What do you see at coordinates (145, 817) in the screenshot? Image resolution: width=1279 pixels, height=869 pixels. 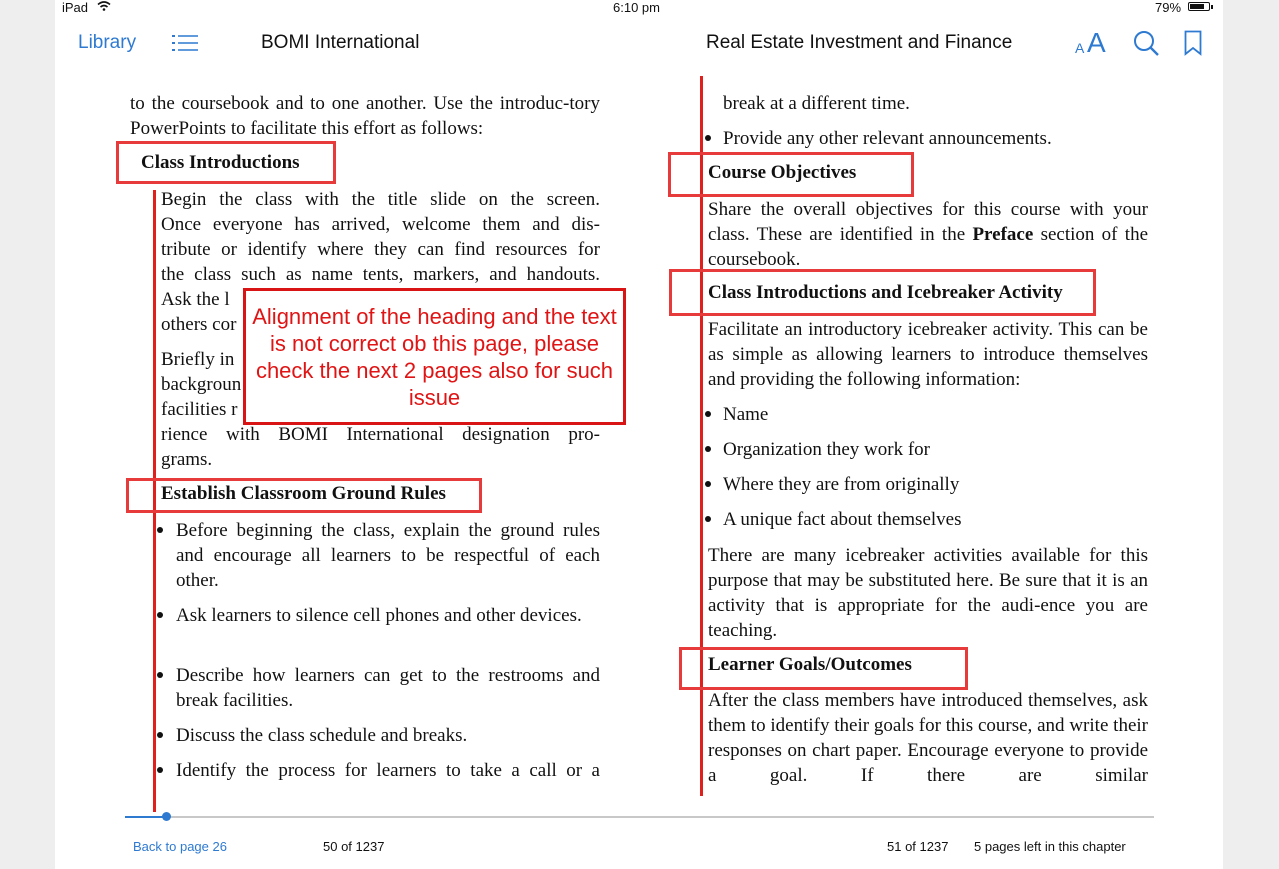 I see `scrubber-progress` at bounding box center [145, 817].